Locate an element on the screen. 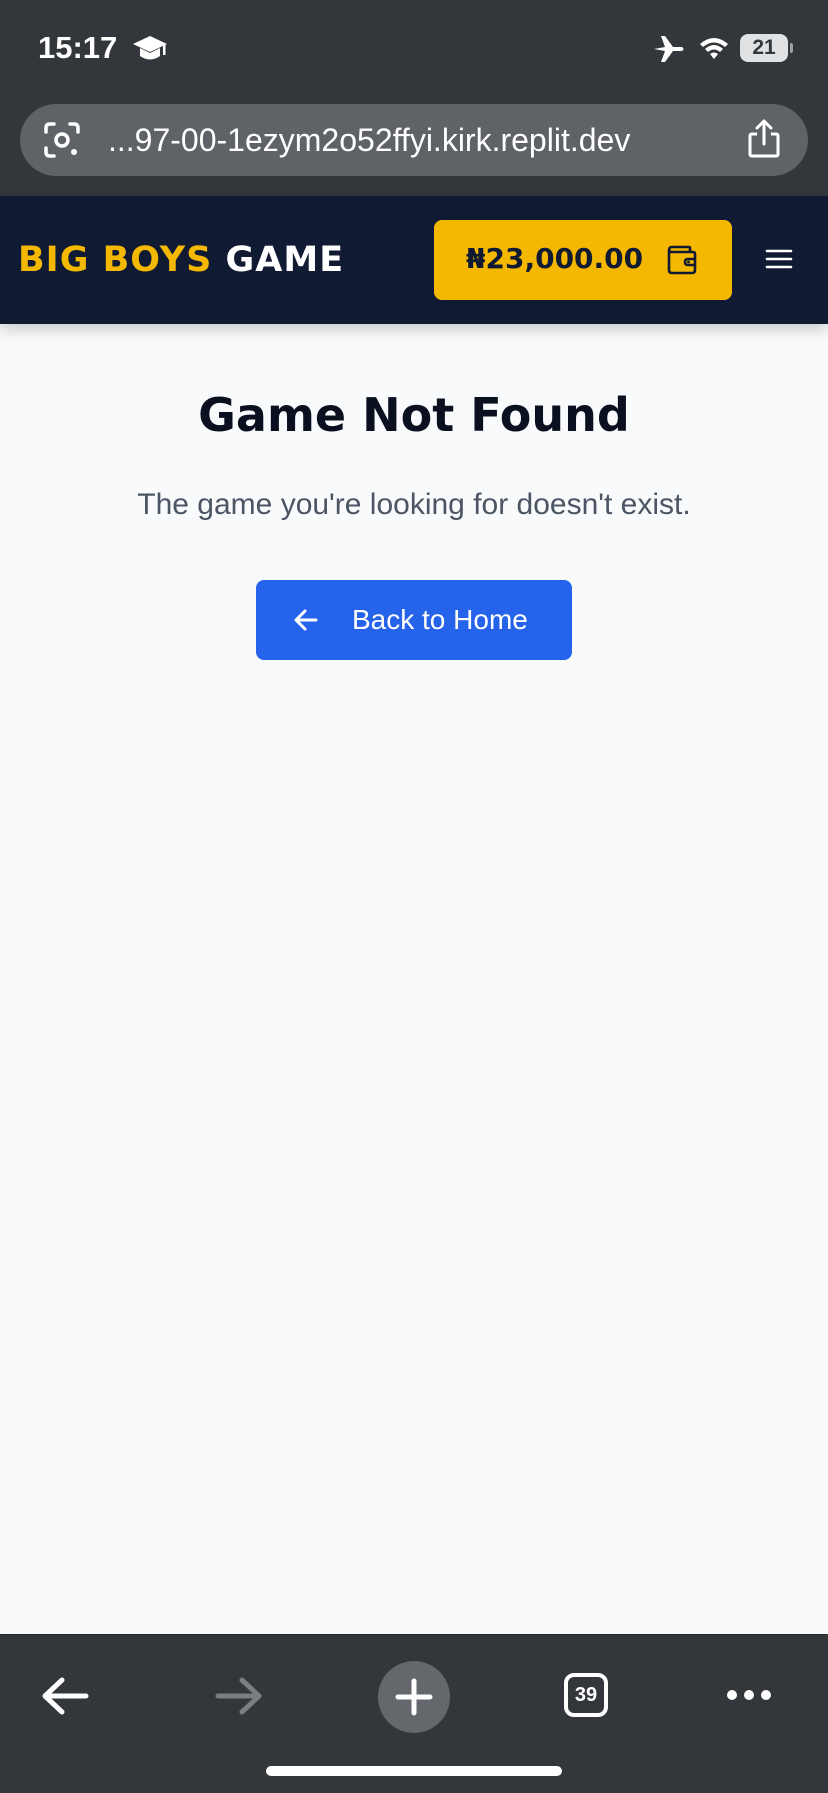 The width and height of the screenshot is (828, 1793). tab-switcher-button: 39 is located at coordinates (586, 1695).